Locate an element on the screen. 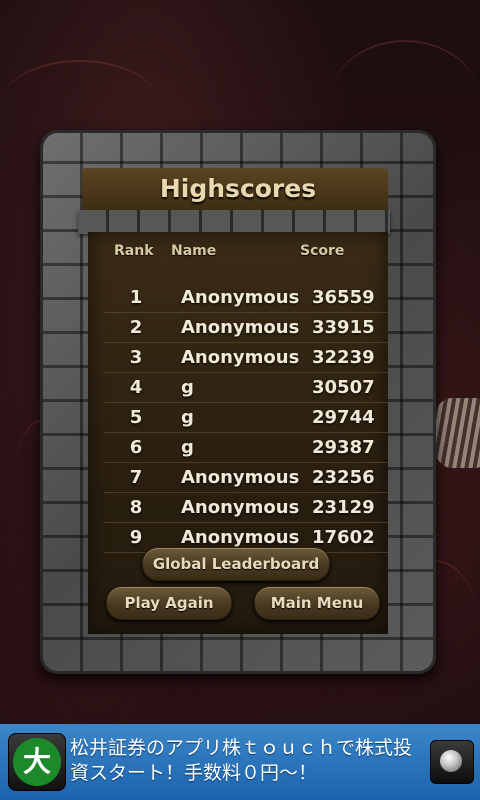 Image resolution: width=480 pixels, height=800 pixels. table-row: 2 Anonymous 33915 is located at coordinates (246, 328).